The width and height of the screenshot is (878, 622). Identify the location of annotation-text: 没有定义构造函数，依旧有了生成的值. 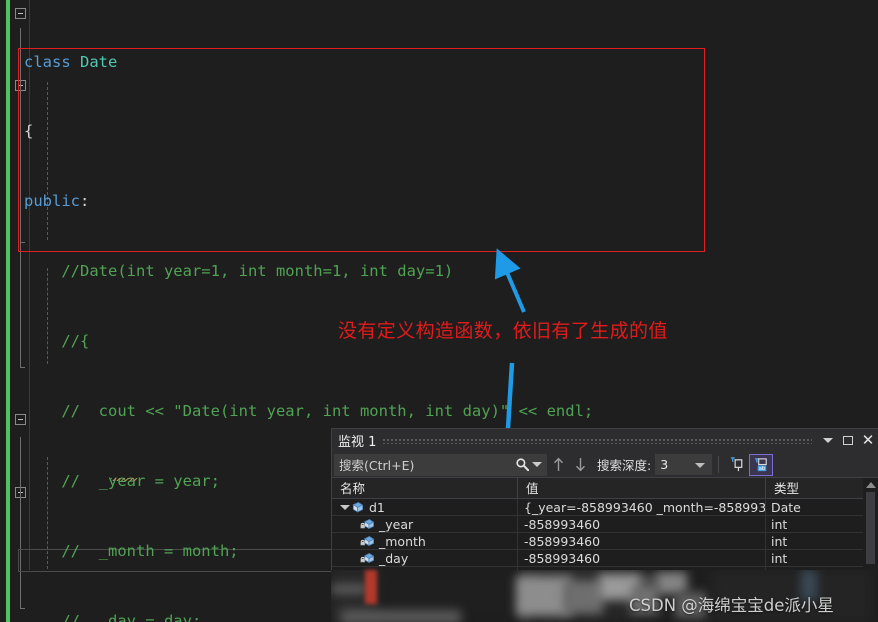
(503, 331).